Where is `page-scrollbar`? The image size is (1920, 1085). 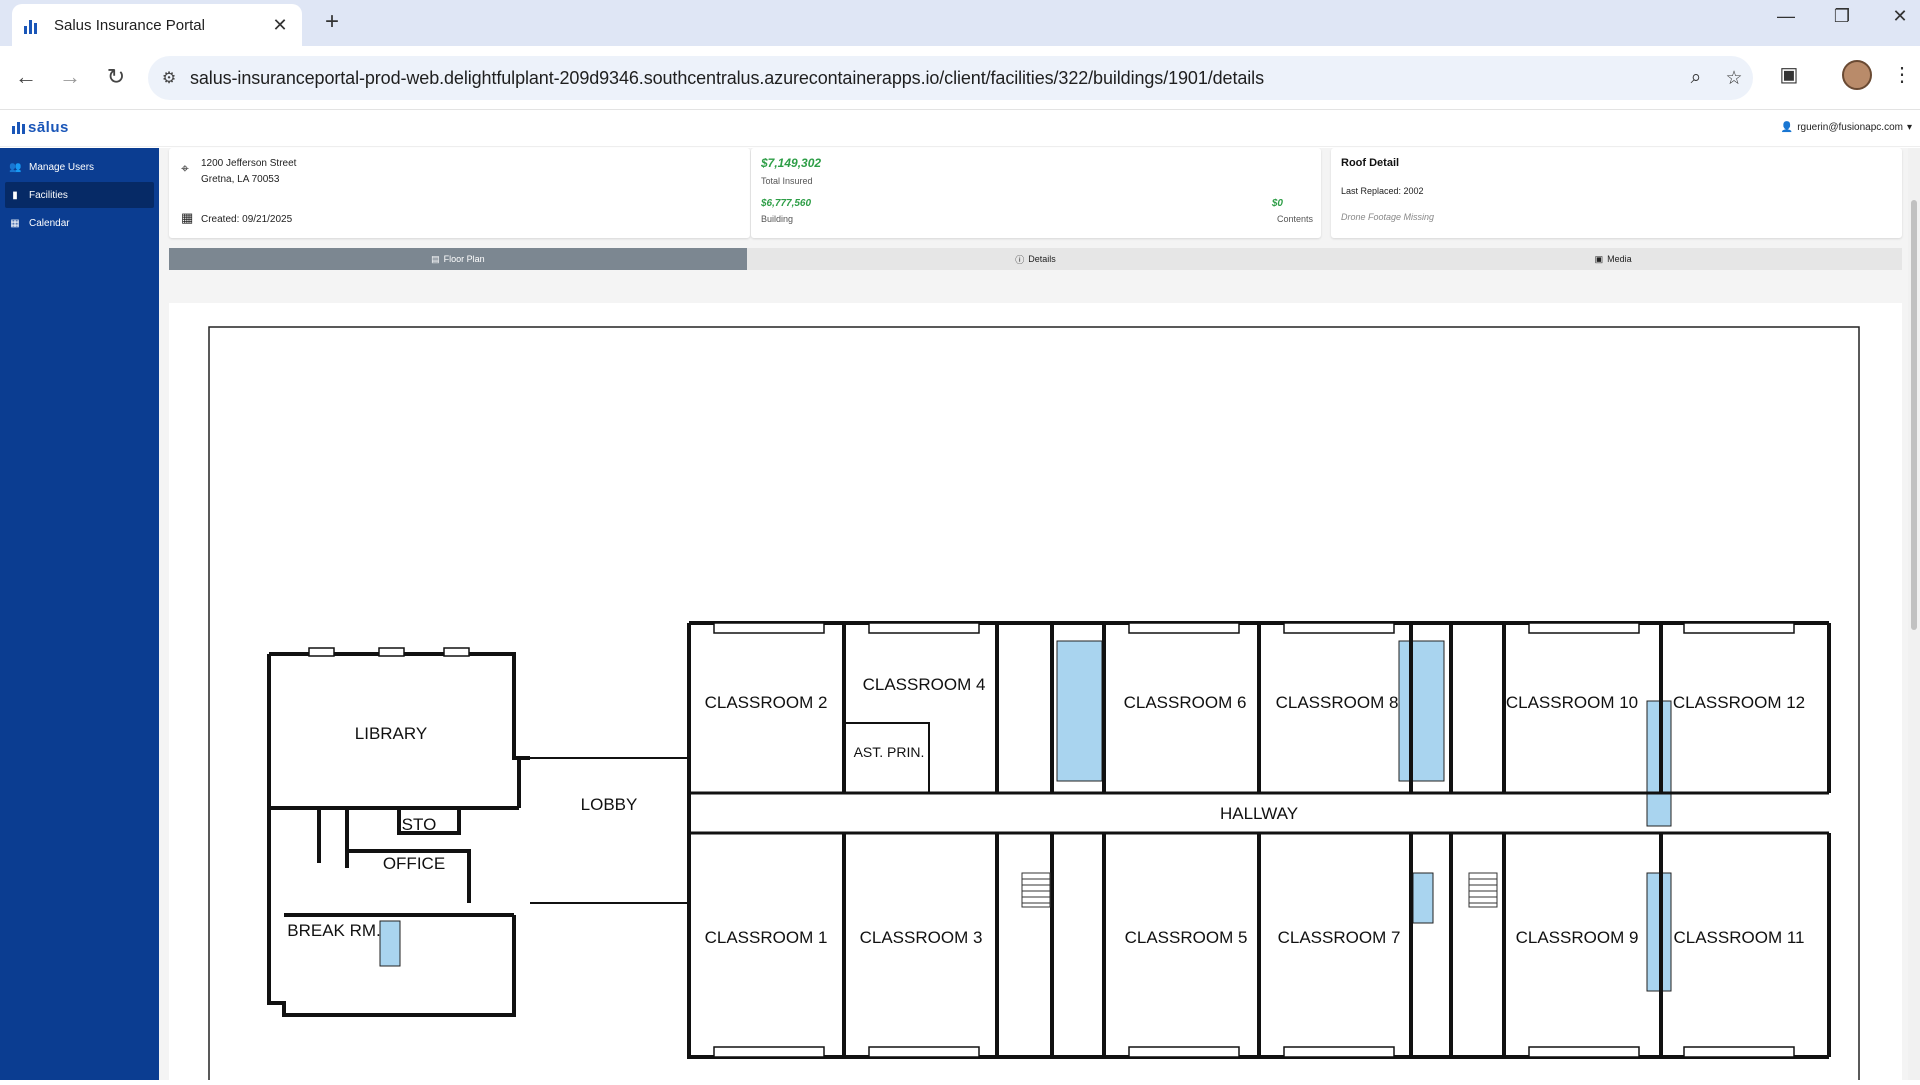 page-scrollbar is located at coordinates (1914, 614).